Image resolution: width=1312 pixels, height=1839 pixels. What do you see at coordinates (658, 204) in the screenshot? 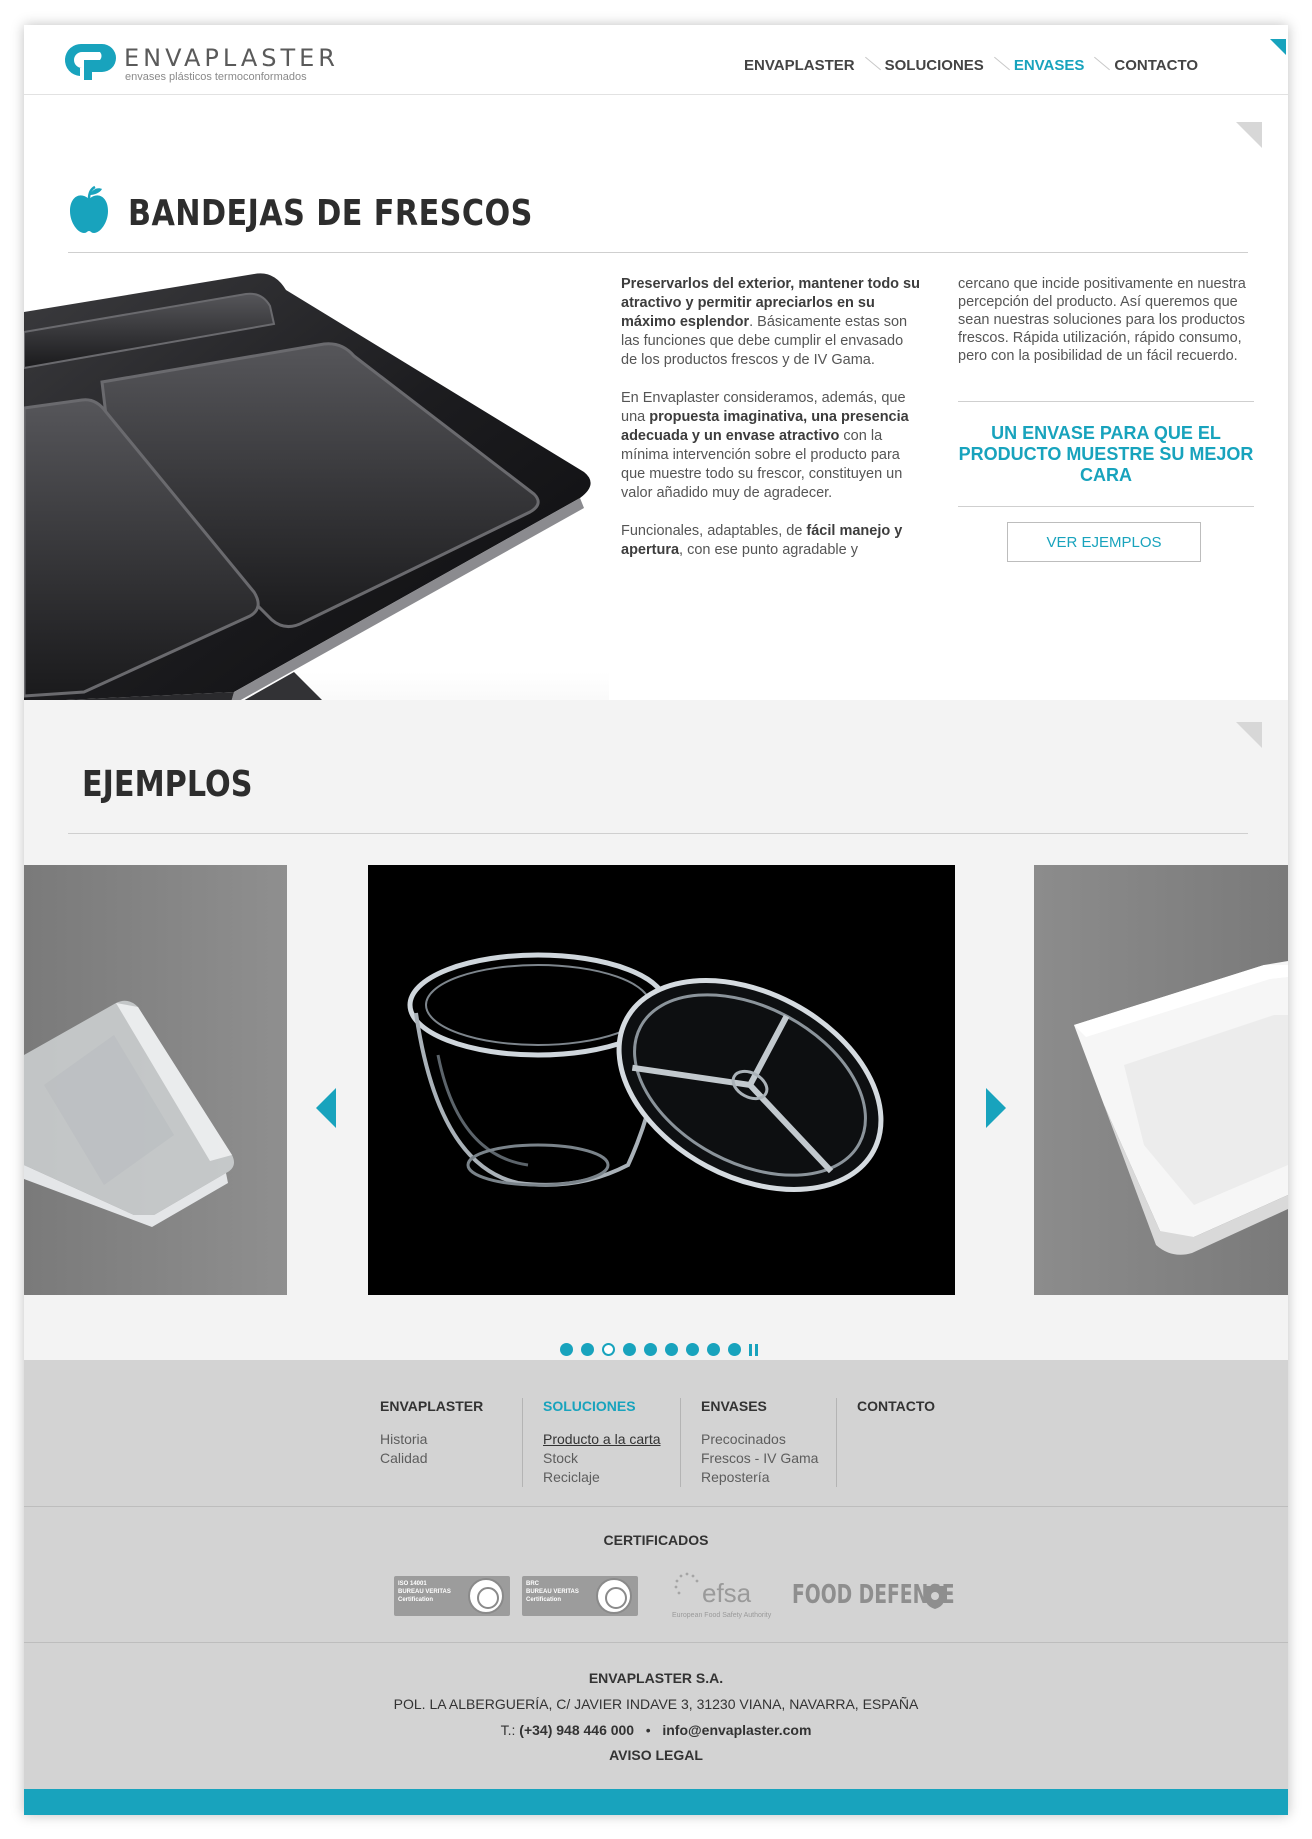
I see `section-header: BANDEJAS DE FRESCOS` at bounding box center [658, 204].